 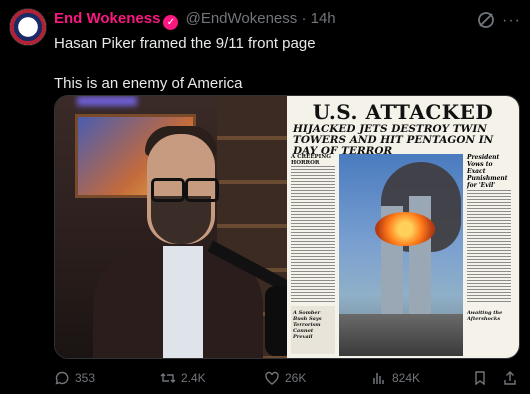 I want to click on views-button: 824K, so click(x=395, y=378).